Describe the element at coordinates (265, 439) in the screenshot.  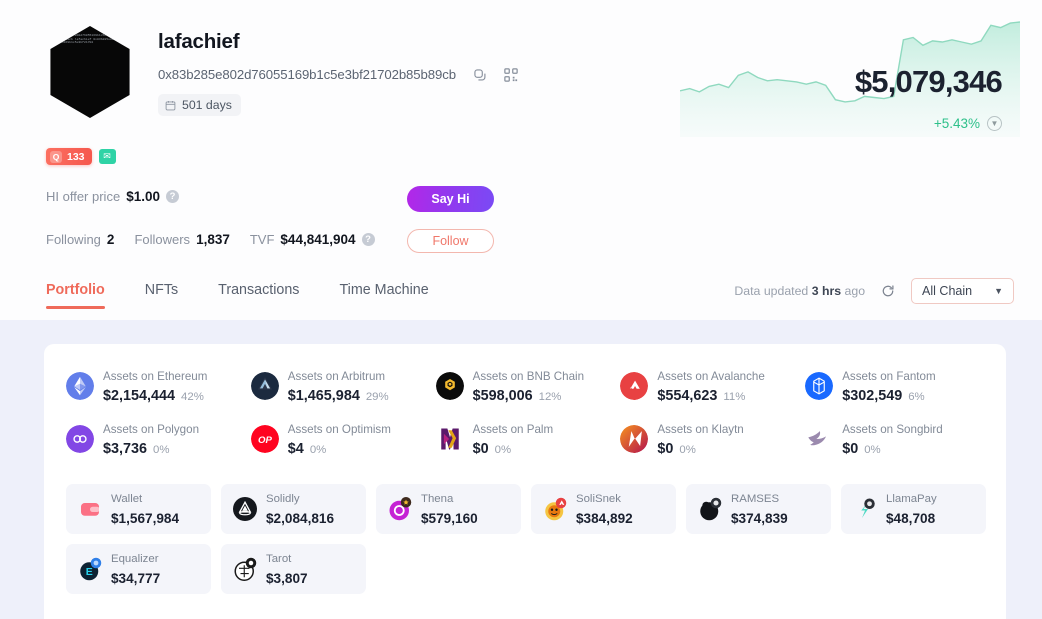
I see `svg-text: OP` at that location.